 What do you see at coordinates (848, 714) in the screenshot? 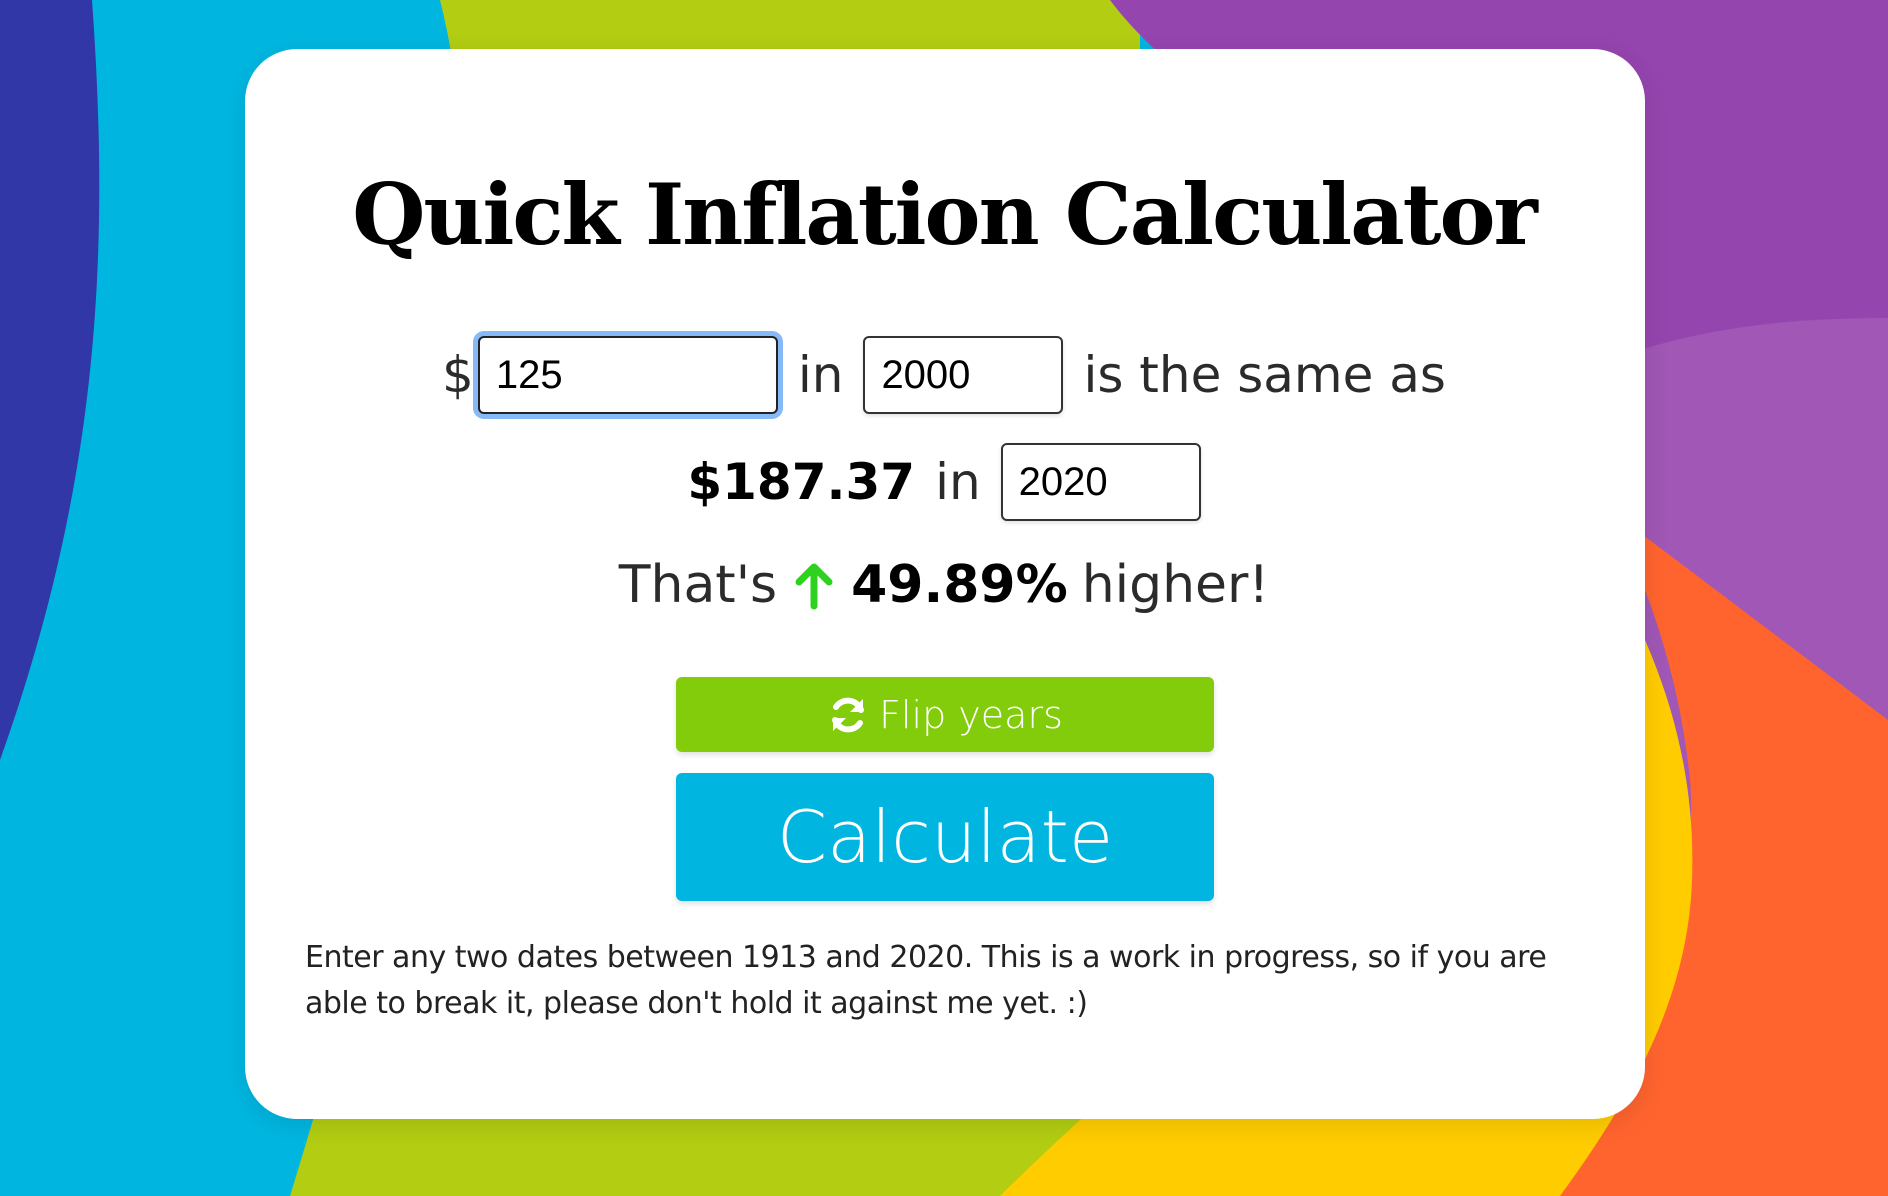
I see `refresh-icon` at bounding box center [848, 714].